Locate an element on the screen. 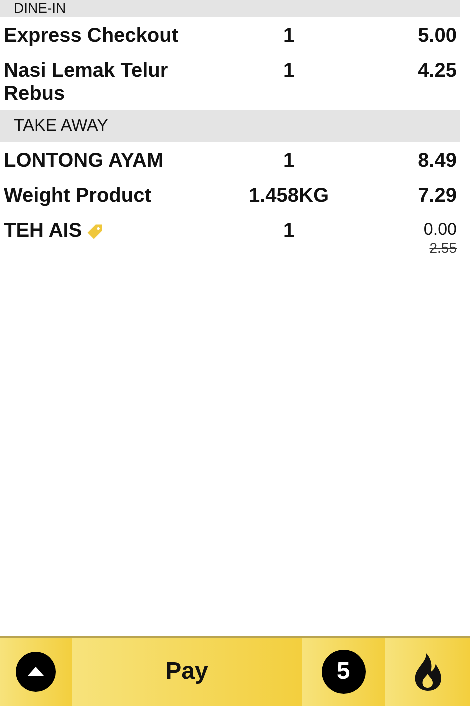 The height and width of the screenshot is (706, 470). item-price: 0.00 is located at coordinates (440, 230).